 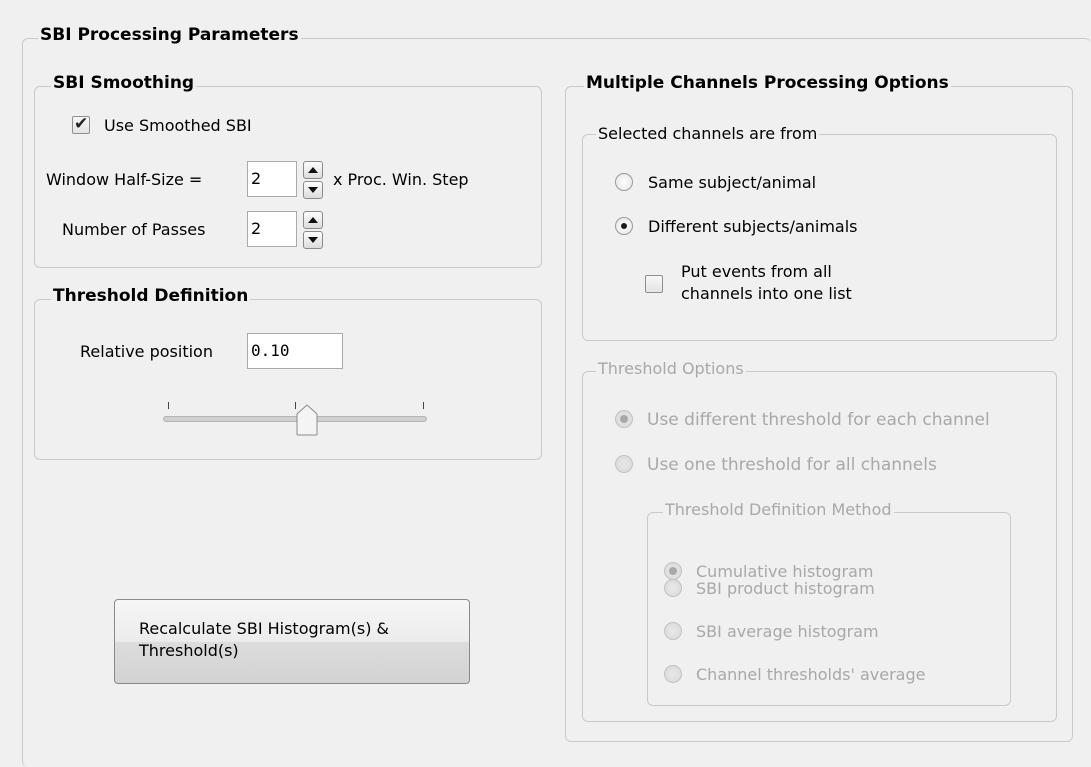 I want to click on passes-spinner, so click(x=313, y=230).